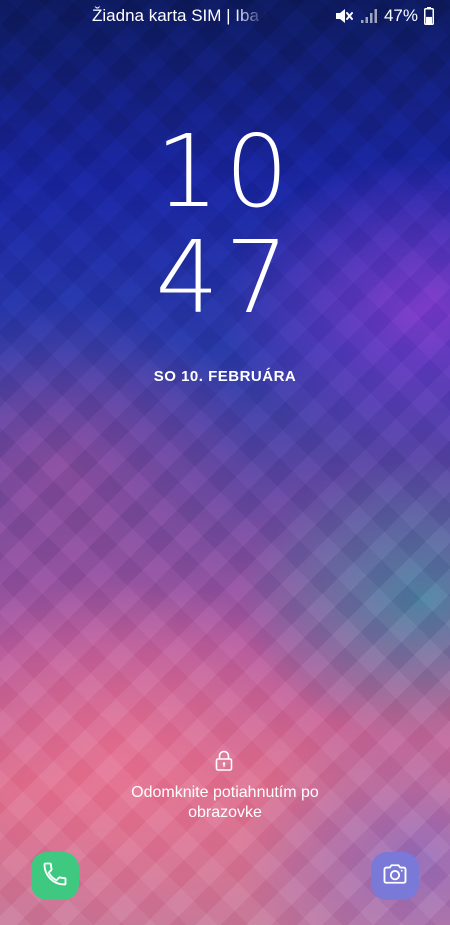 The width and height of the screenshot is (450, 925). What do you see at coordinates (369, 16) in the screenshot?
I see `signal-icon` at bounding box center [369, 16].